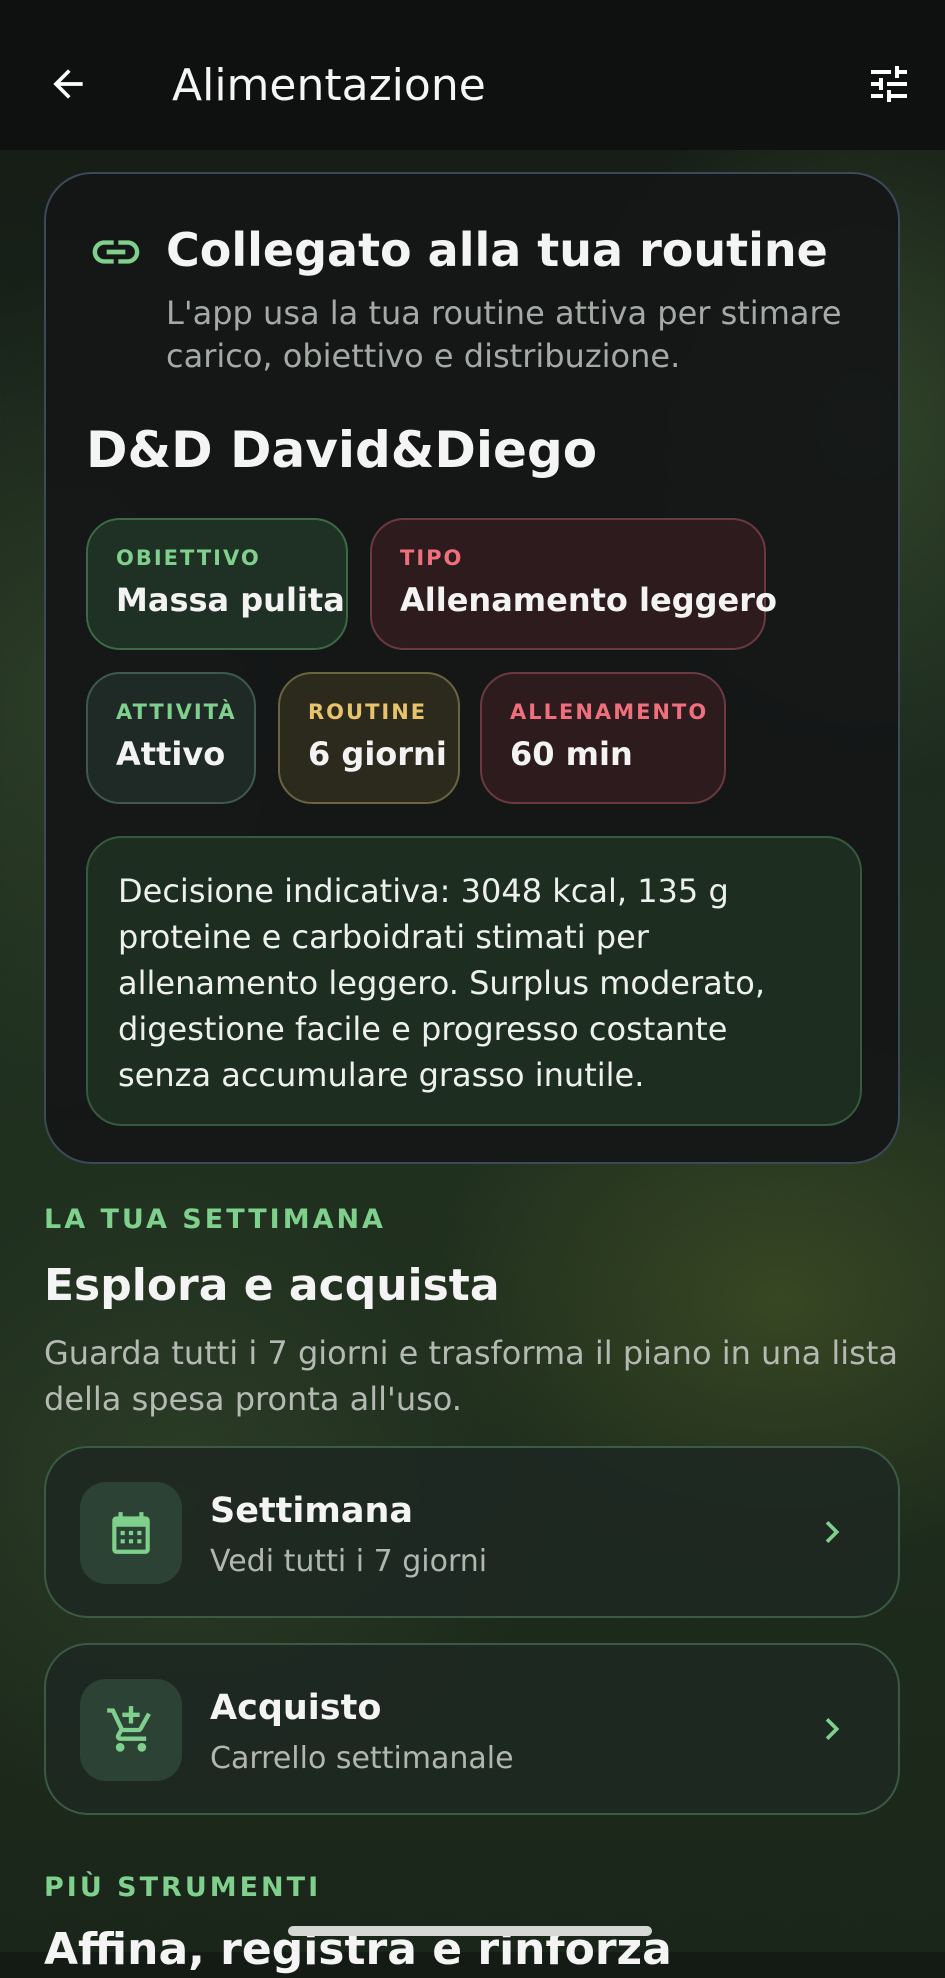 The width and height of the screenshot is (945, 1978). What do you see at coordinates (272, 1285) in the screenshot?
I see `section-title-week: Esplora e acquista` at bounding box center [272, 1285].